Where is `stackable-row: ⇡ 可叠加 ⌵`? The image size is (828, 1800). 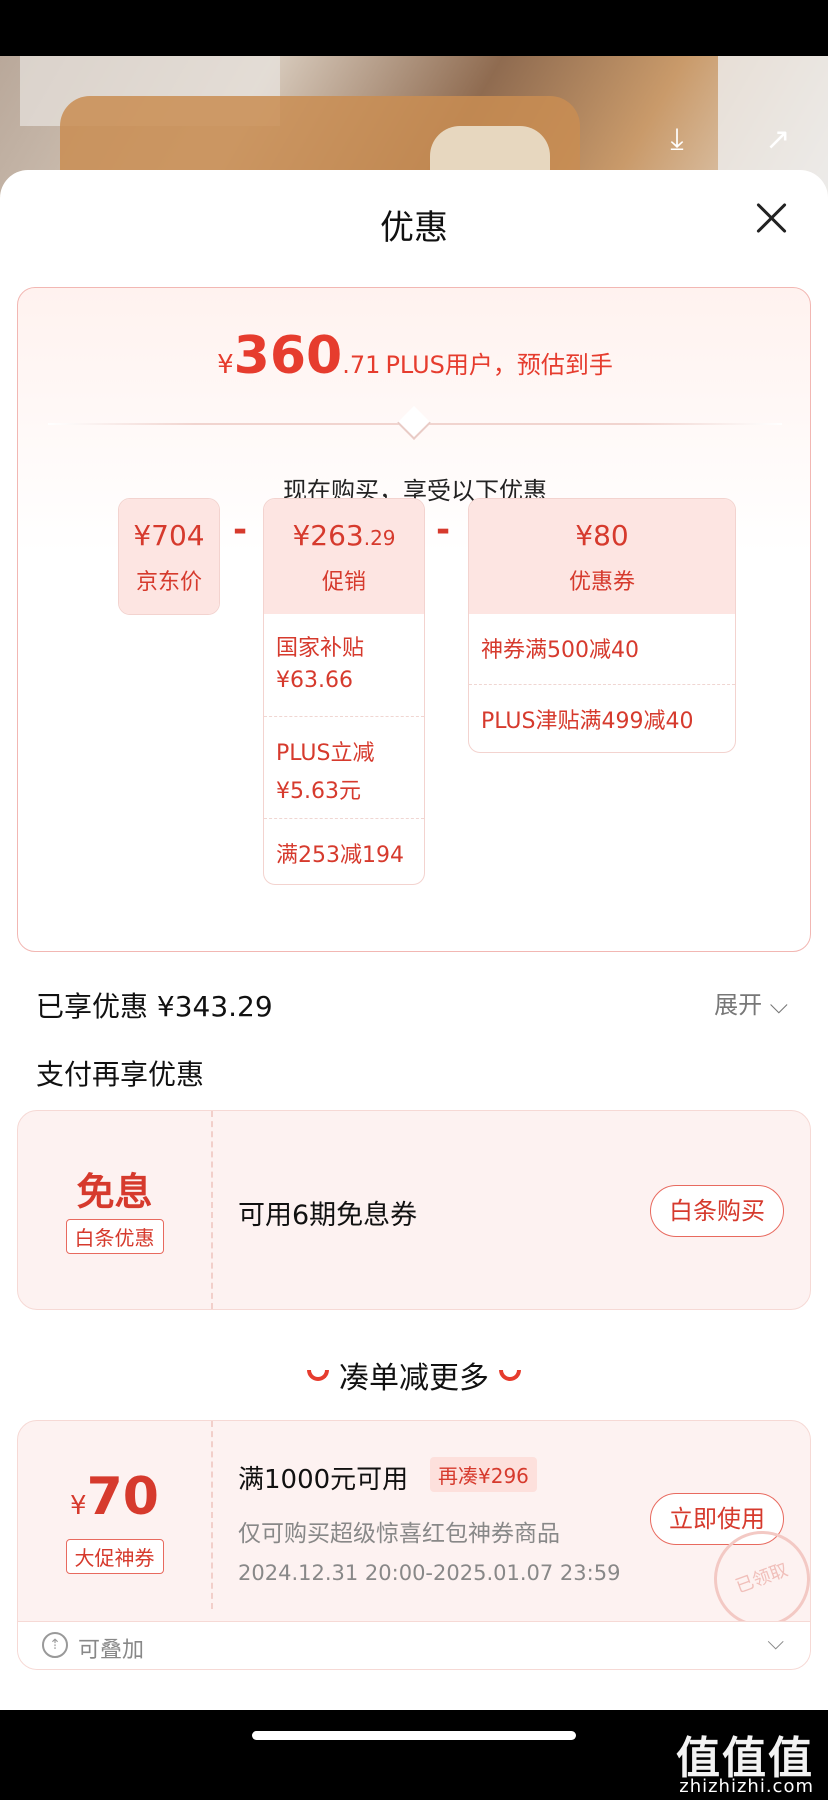 stackable-row: ⇡ 可叠加 ⌵ is located at coordinates (414, 1645).